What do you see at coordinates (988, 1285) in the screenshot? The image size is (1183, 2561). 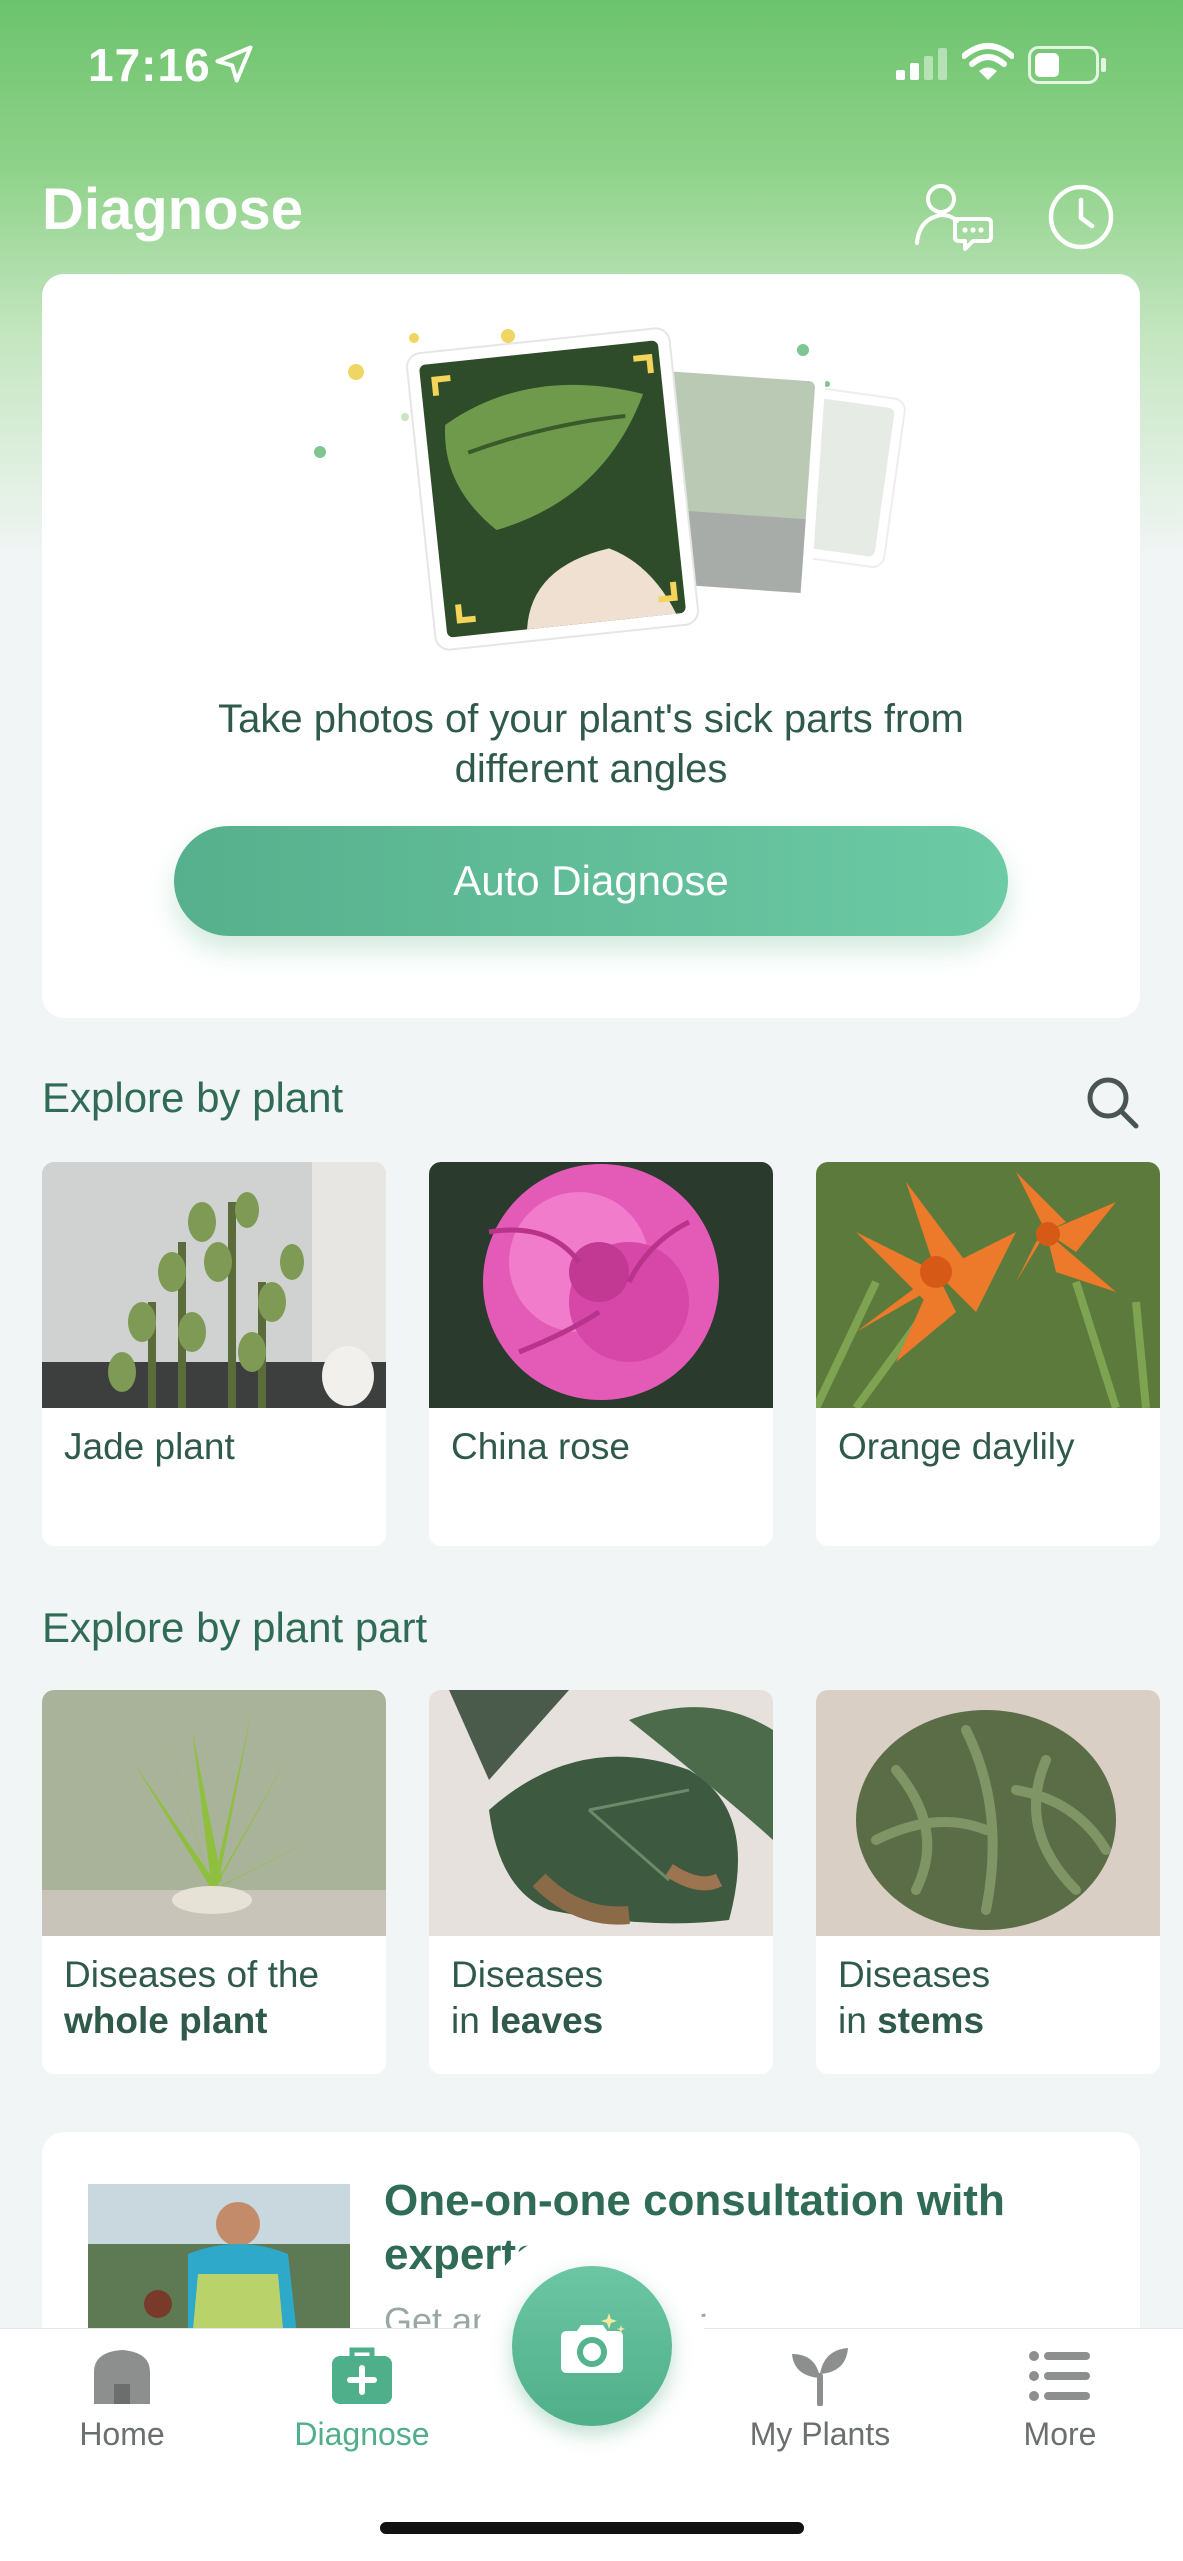 I see `orange-daylily-photo` at bounding box center [988, 1285].